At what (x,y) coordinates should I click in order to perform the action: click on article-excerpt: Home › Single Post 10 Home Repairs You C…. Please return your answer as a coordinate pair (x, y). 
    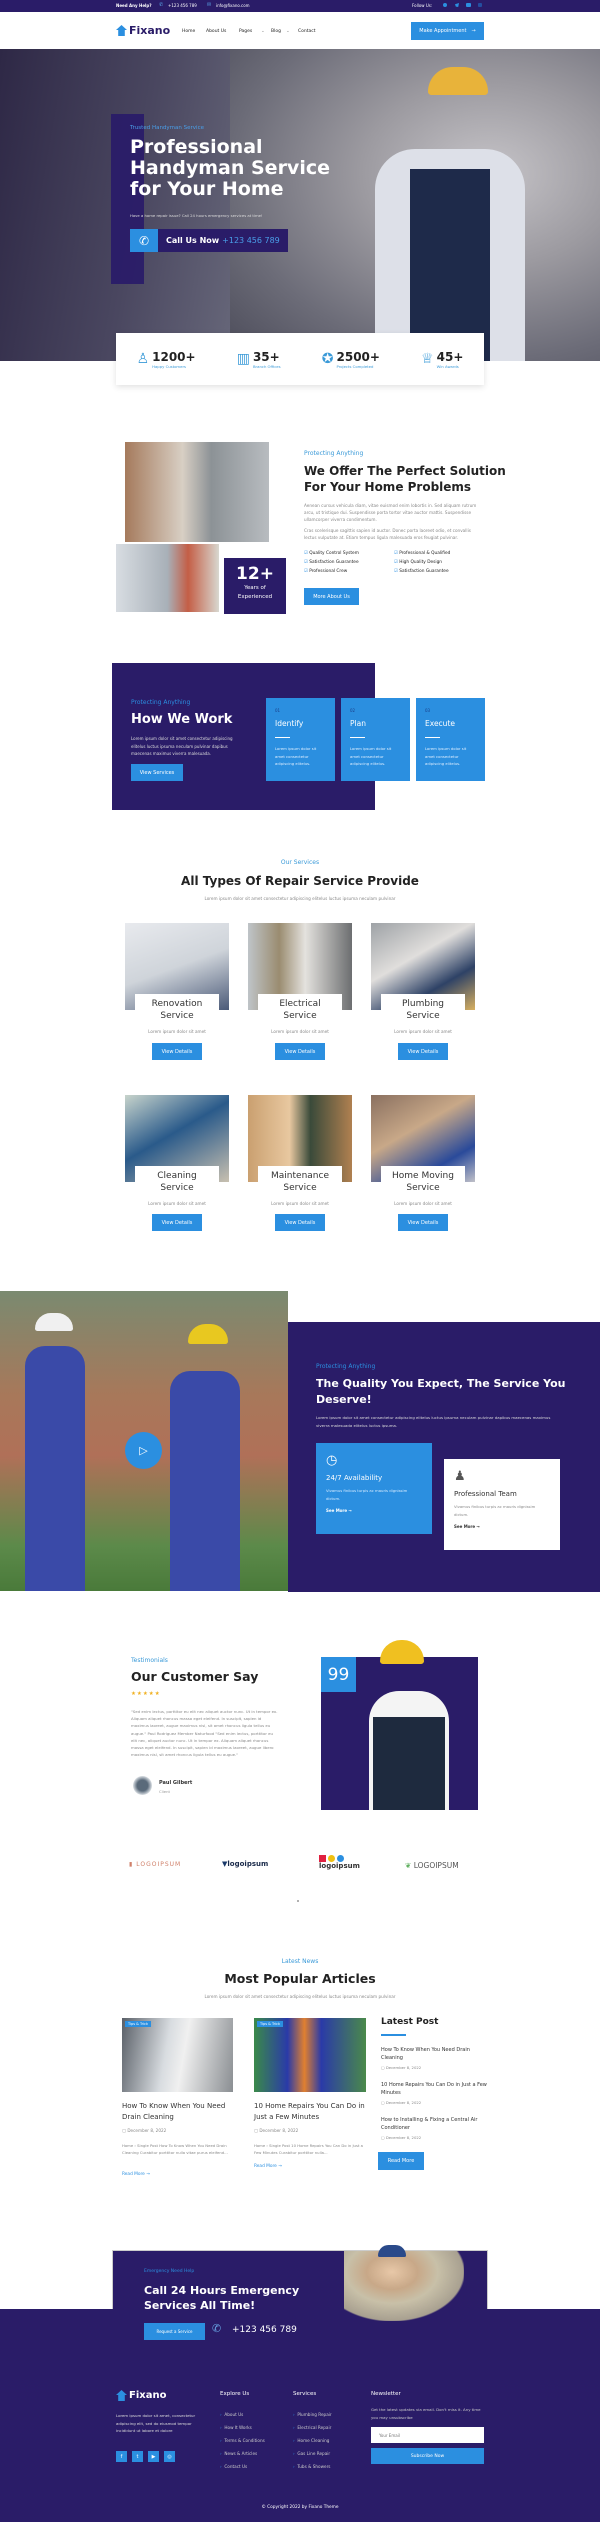
    Looking at the image, I should click on (308, 2149).